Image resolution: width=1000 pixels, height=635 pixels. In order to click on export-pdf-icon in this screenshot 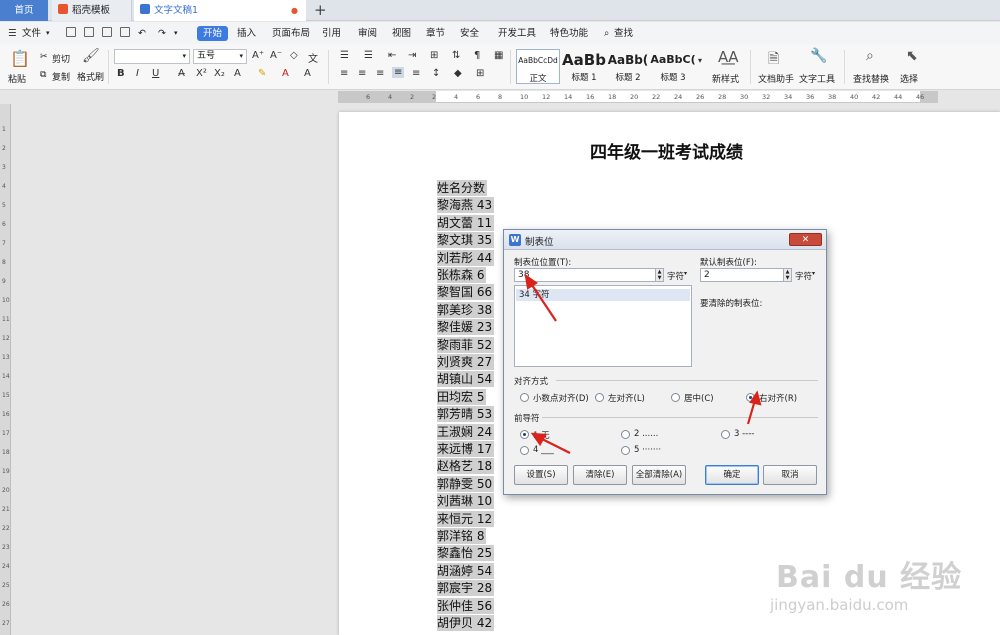, I will do `click(89, 32)`.